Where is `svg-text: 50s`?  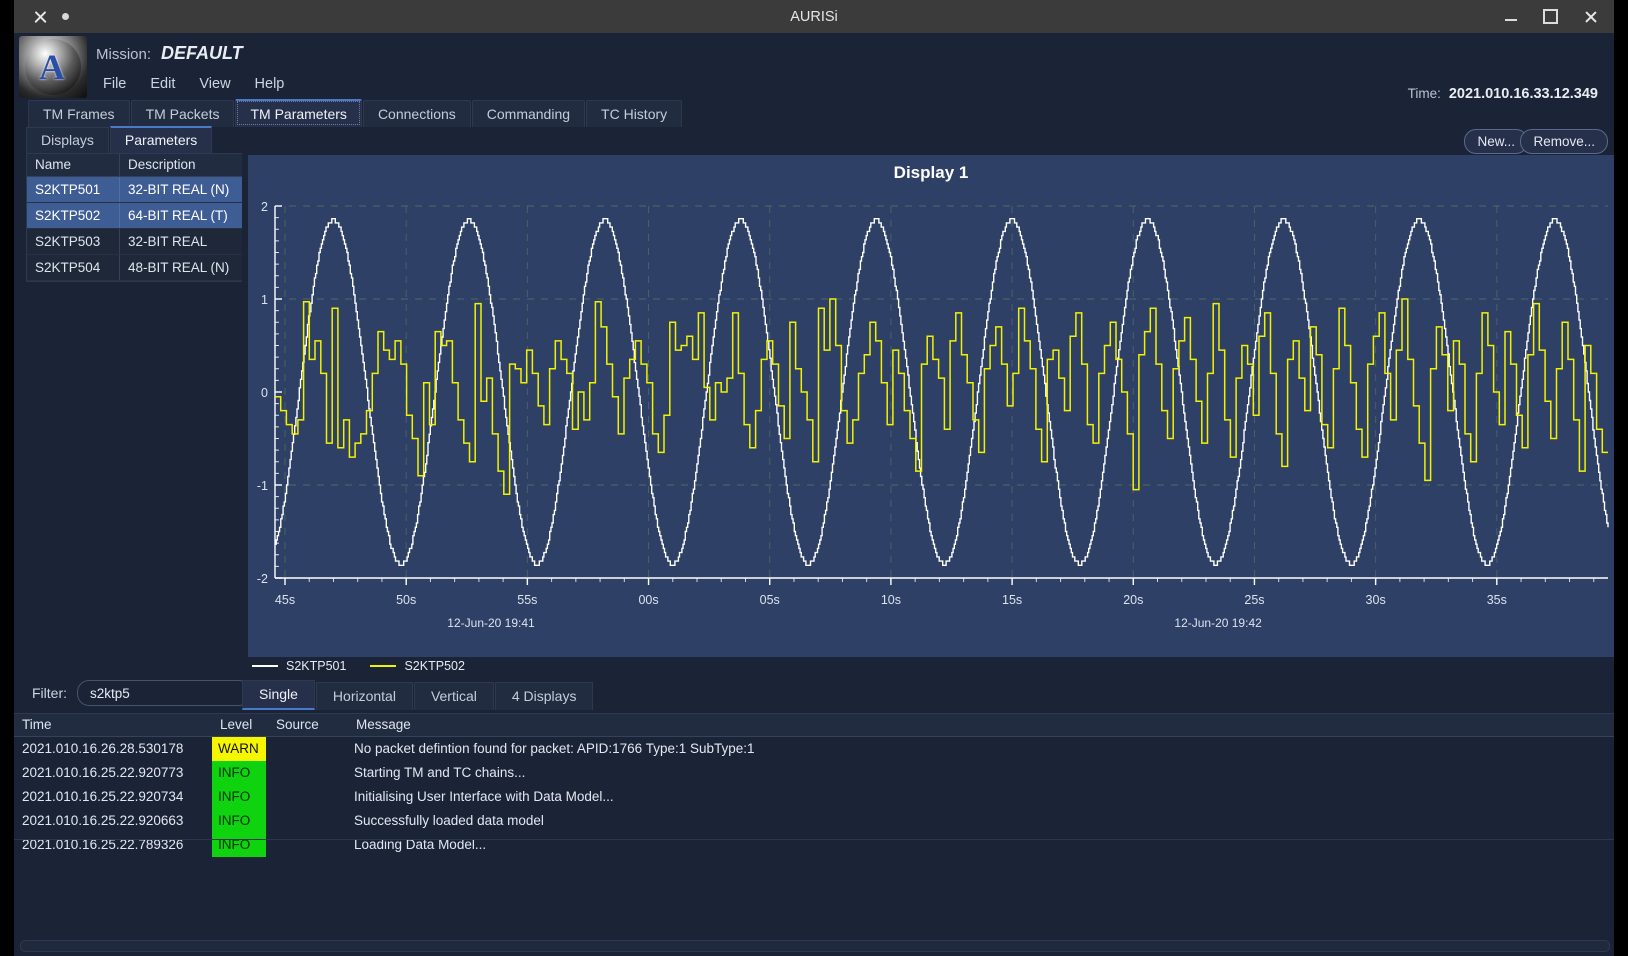 svg-text: 50s is located at coordinates (406, 600).